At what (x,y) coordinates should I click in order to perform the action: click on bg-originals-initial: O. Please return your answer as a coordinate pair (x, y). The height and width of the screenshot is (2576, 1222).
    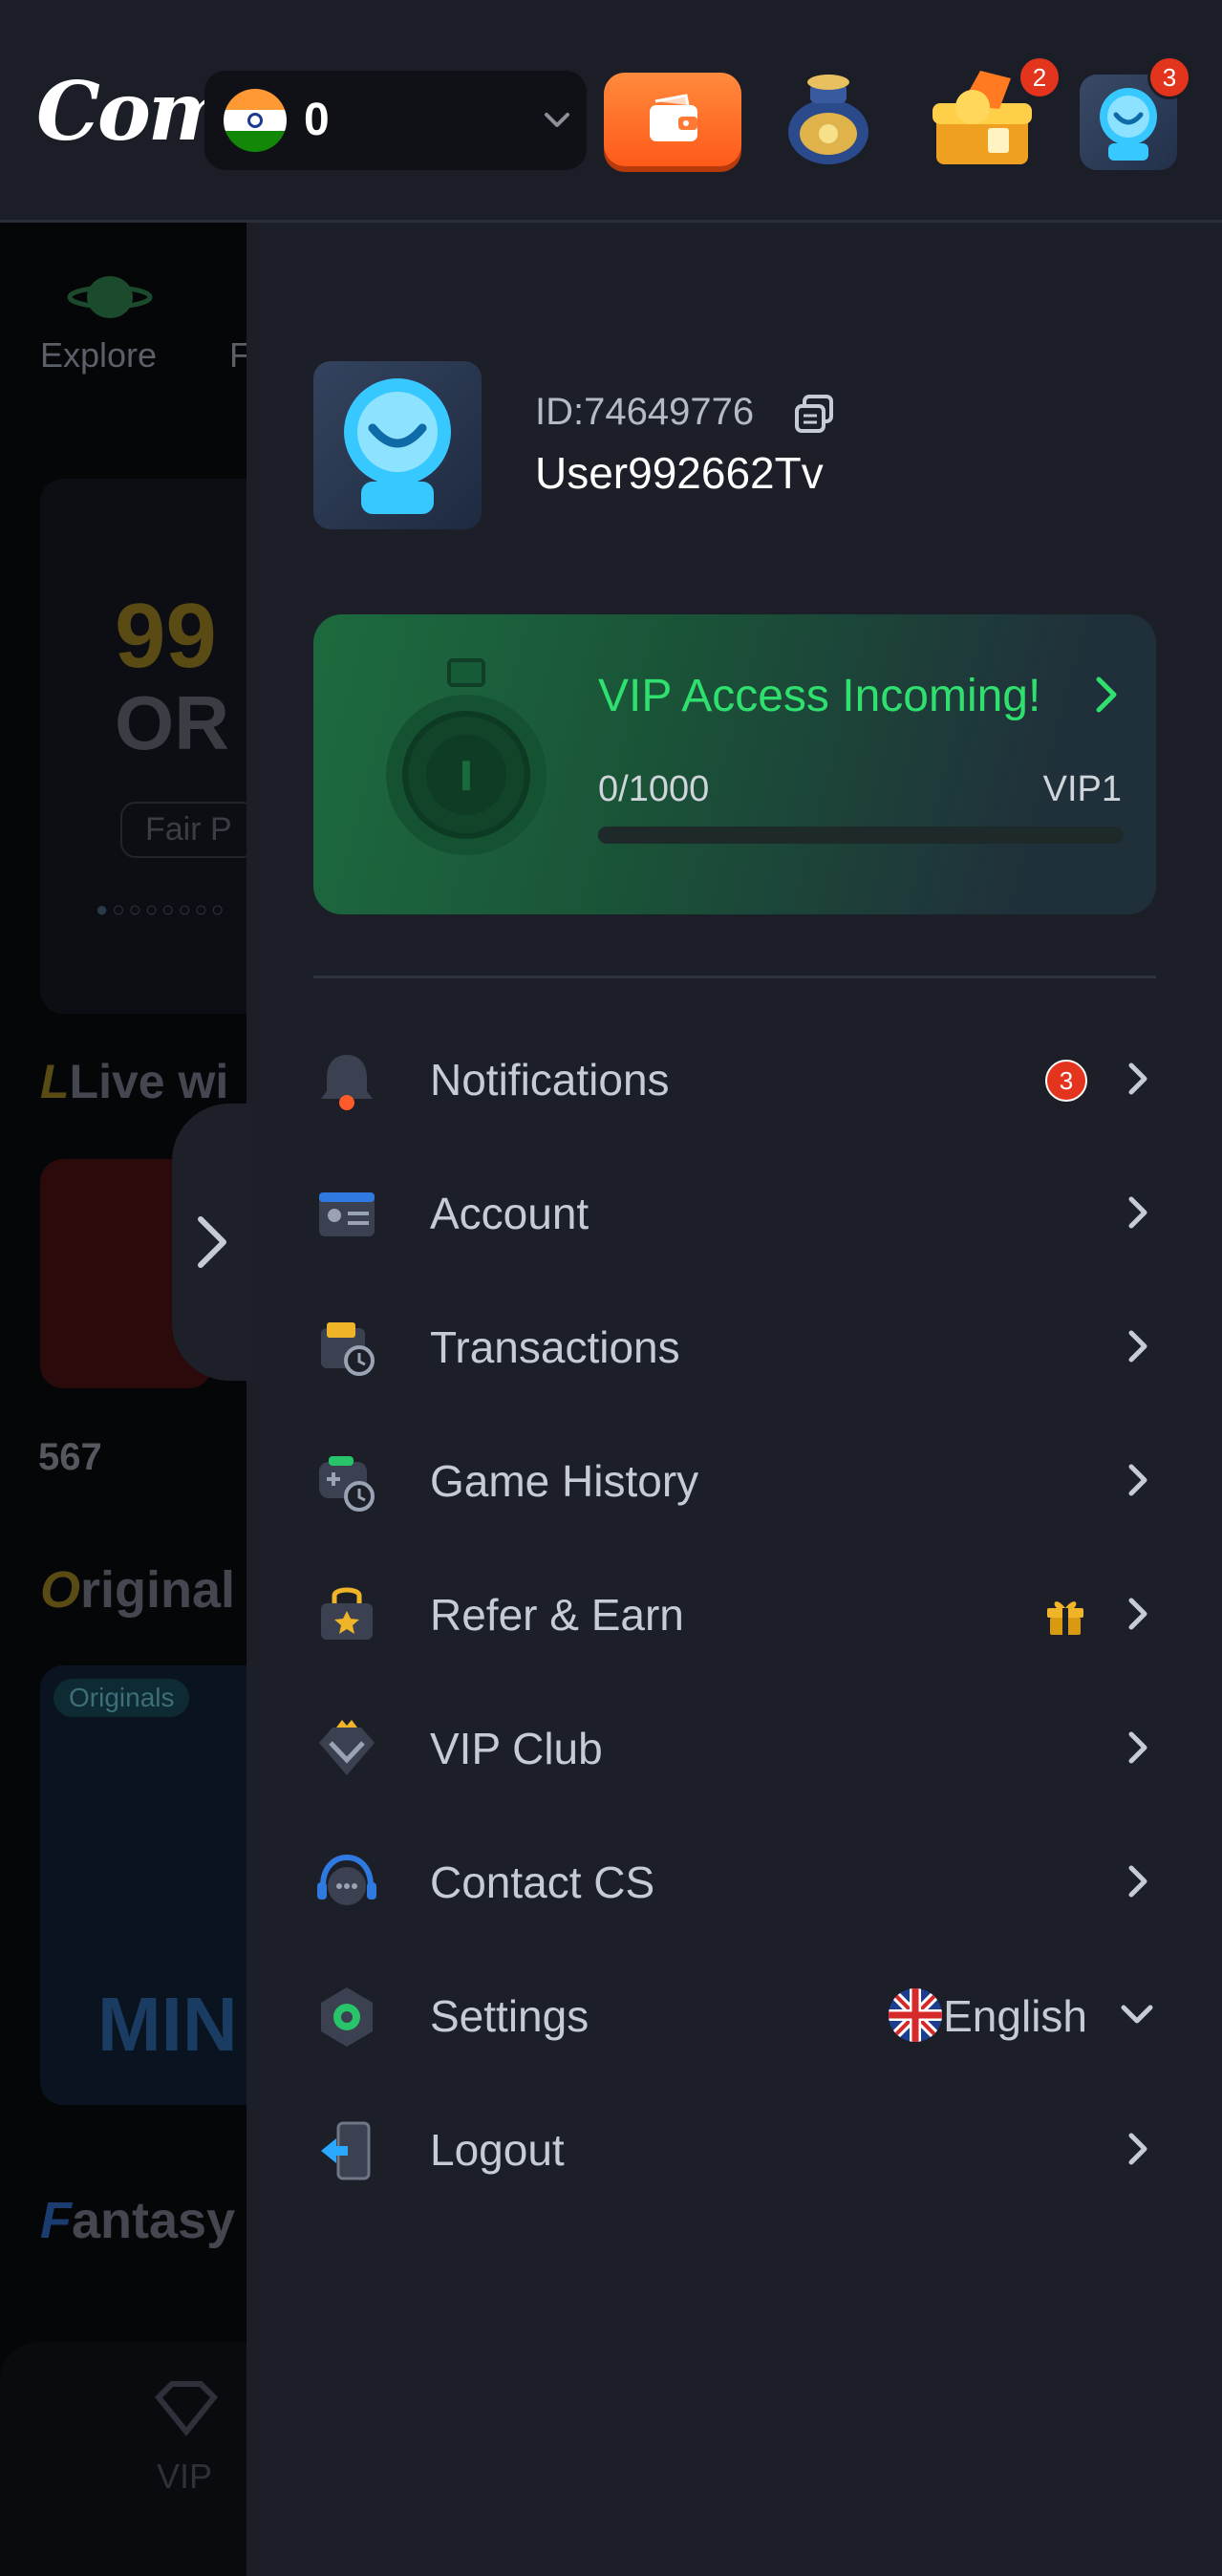
    Looking at the image, I should click on (60, 1590).